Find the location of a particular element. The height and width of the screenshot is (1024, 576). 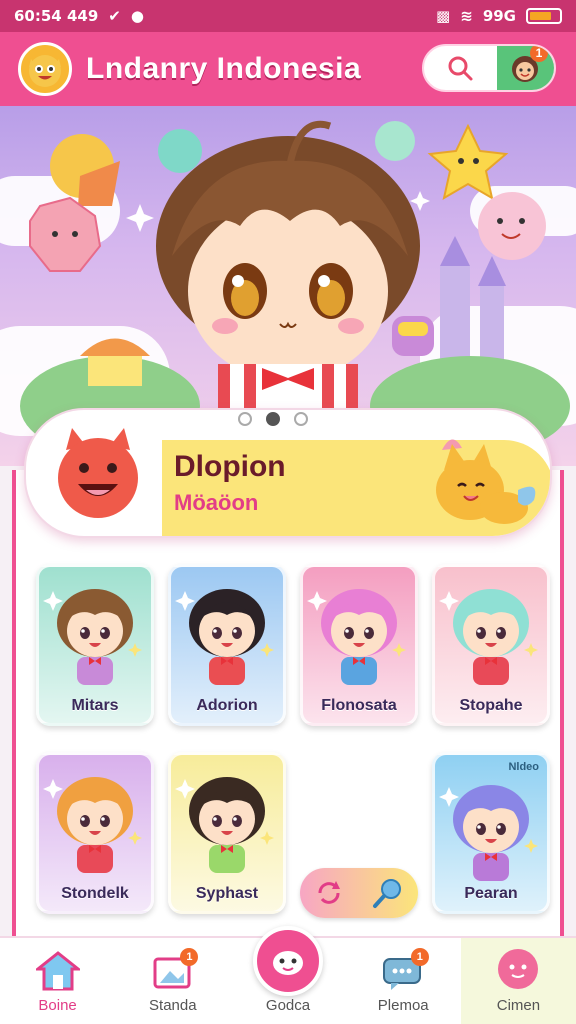

nav-label: Cimen is located at coordinates (518, 1005).